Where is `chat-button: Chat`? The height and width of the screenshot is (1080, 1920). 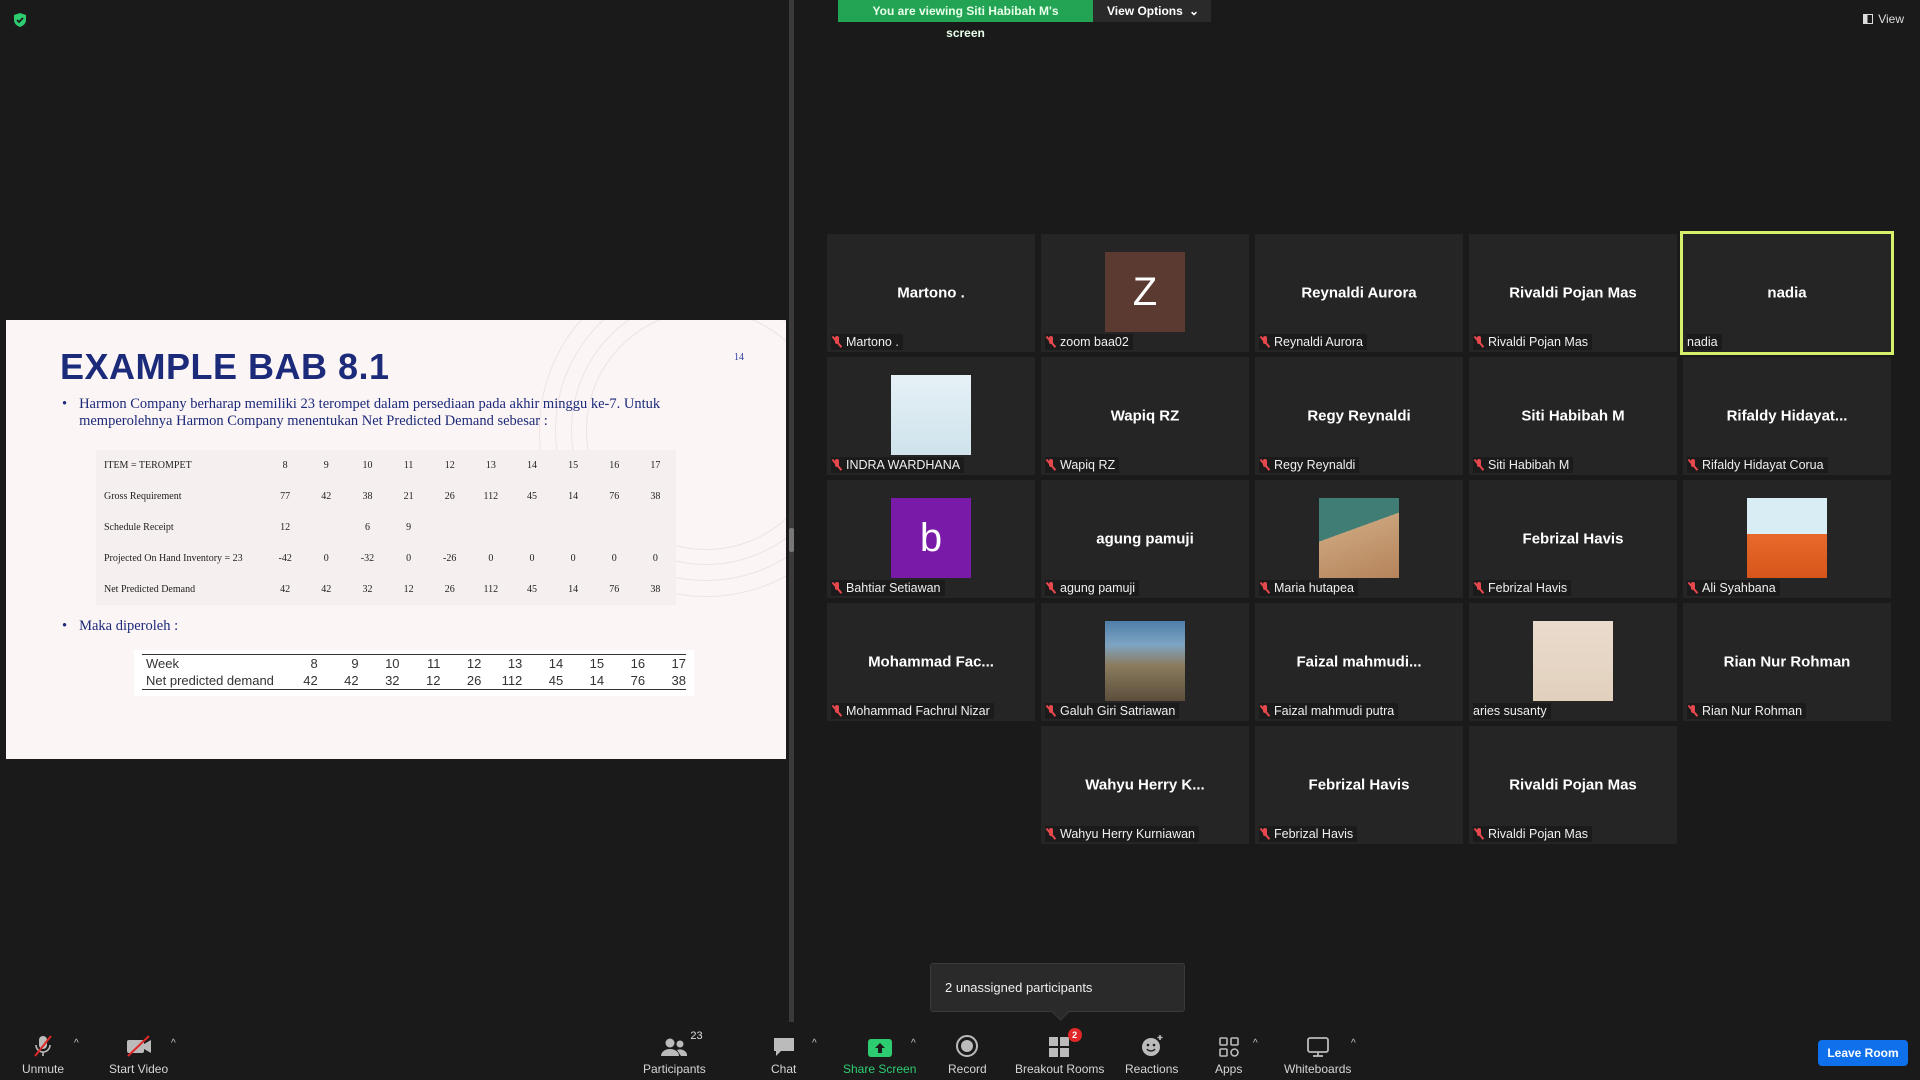
chat-button: Chat is located at coordinates (783, 1054).